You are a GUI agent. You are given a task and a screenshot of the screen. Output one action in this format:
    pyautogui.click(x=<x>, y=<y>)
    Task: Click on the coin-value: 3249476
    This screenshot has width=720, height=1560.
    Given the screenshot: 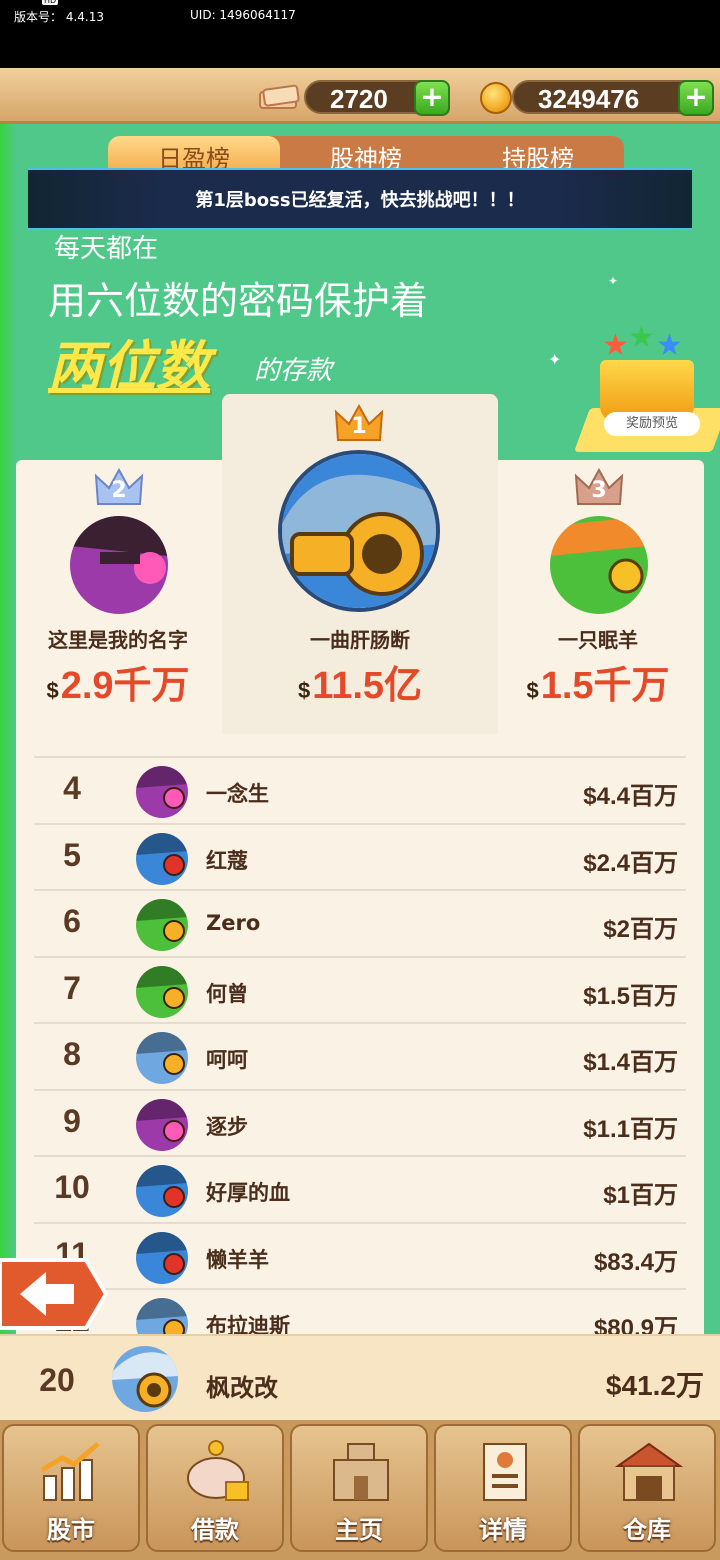 What is the action you would take?
    pyautogui.click(x=589, y=99)
    